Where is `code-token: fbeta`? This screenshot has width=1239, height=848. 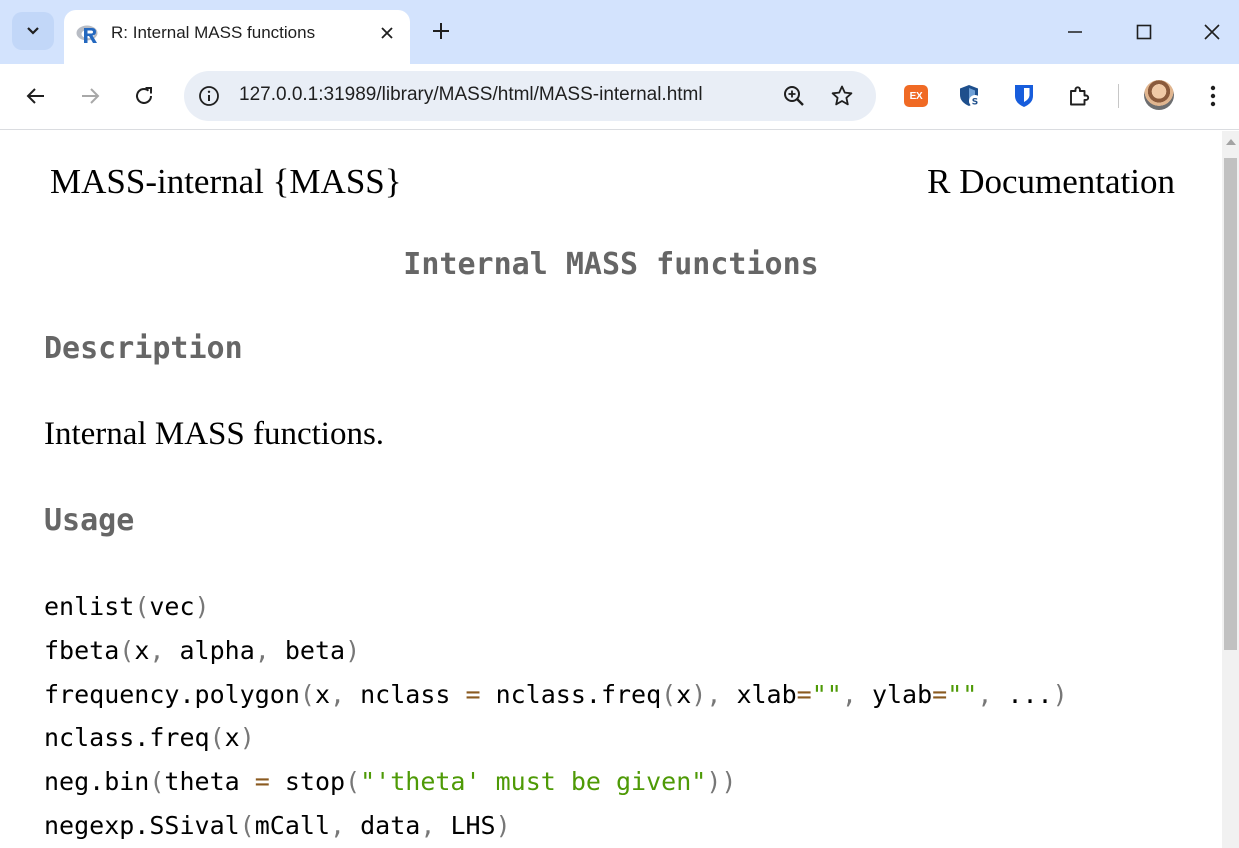 code-token: fbeta is located at coordinates (82, 650).